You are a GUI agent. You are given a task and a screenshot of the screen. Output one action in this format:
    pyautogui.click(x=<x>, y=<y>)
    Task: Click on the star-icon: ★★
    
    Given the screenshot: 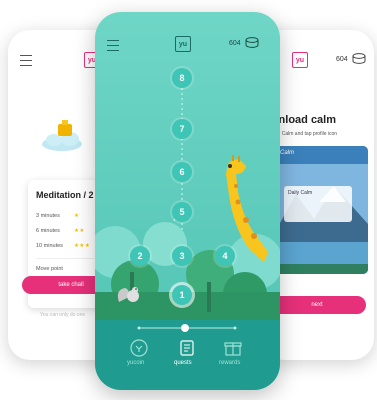 What is the action you would take?
    pyautogui.click(x=79, y=231)
    